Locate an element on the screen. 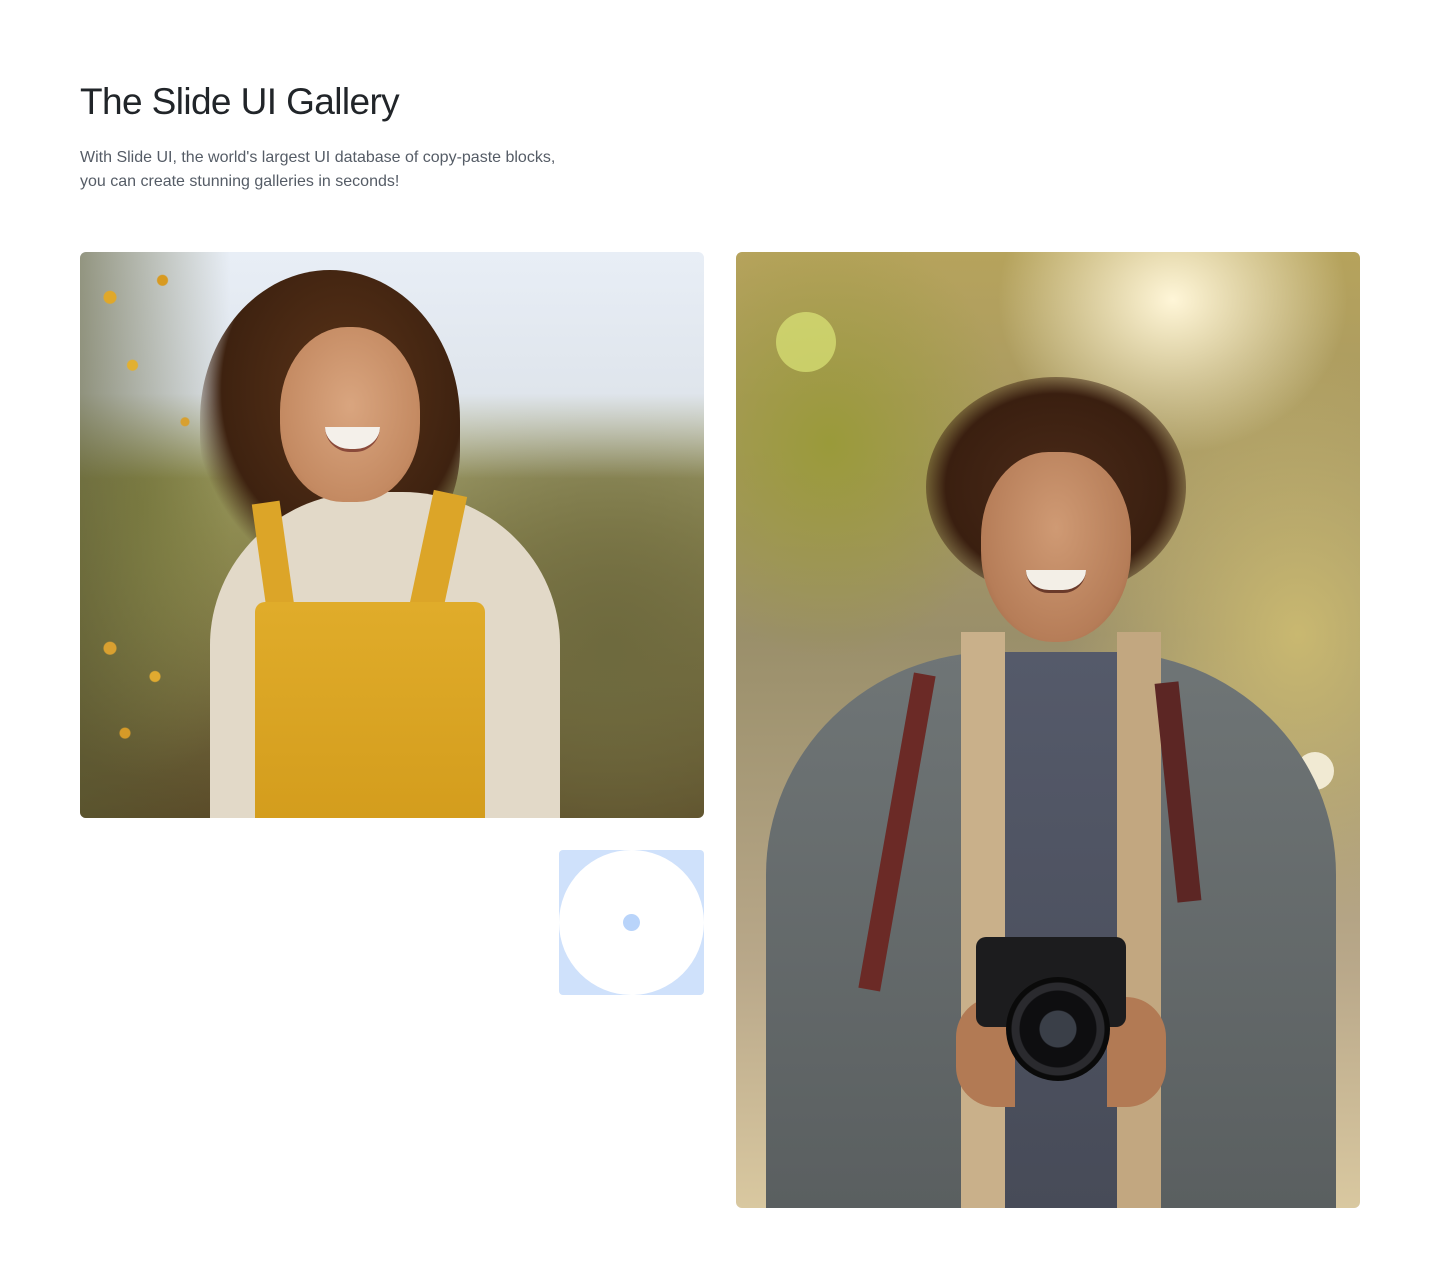 The image size is (1440, 1288). photo-bokeh is located at coordinates (806, 342).